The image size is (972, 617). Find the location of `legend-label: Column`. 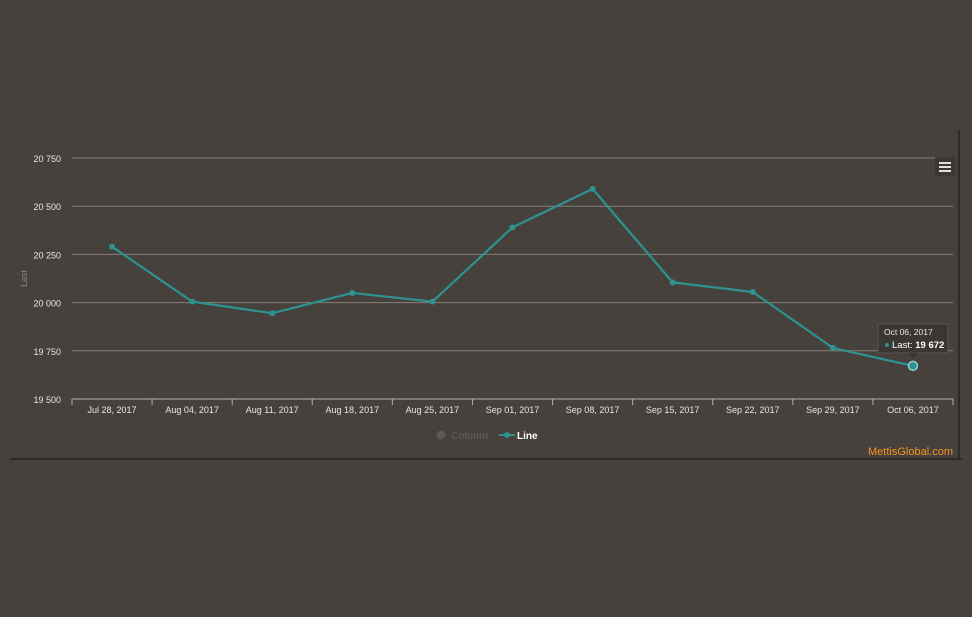

legend-label: Column is located at coordinates (469, 436).